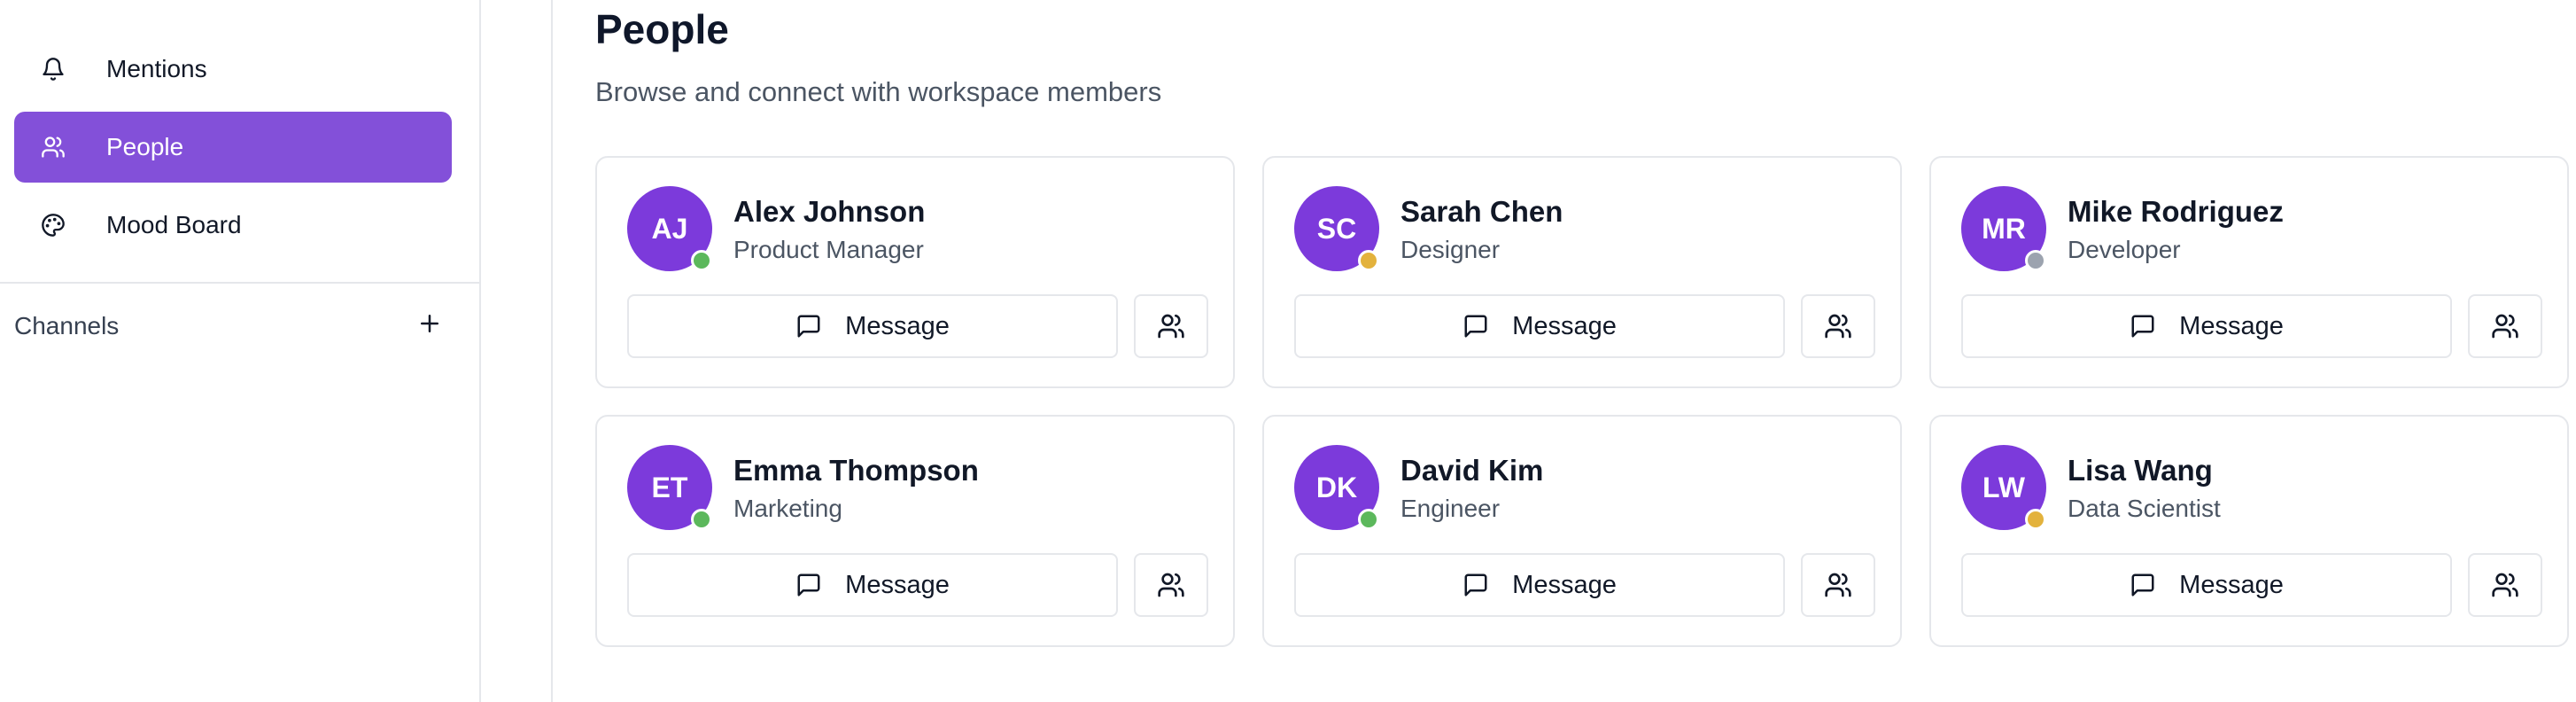  What do you see at coordinates (787, 509) in the screenshot?
I see `person-role: Marketing` at bounding box center [787, 509].